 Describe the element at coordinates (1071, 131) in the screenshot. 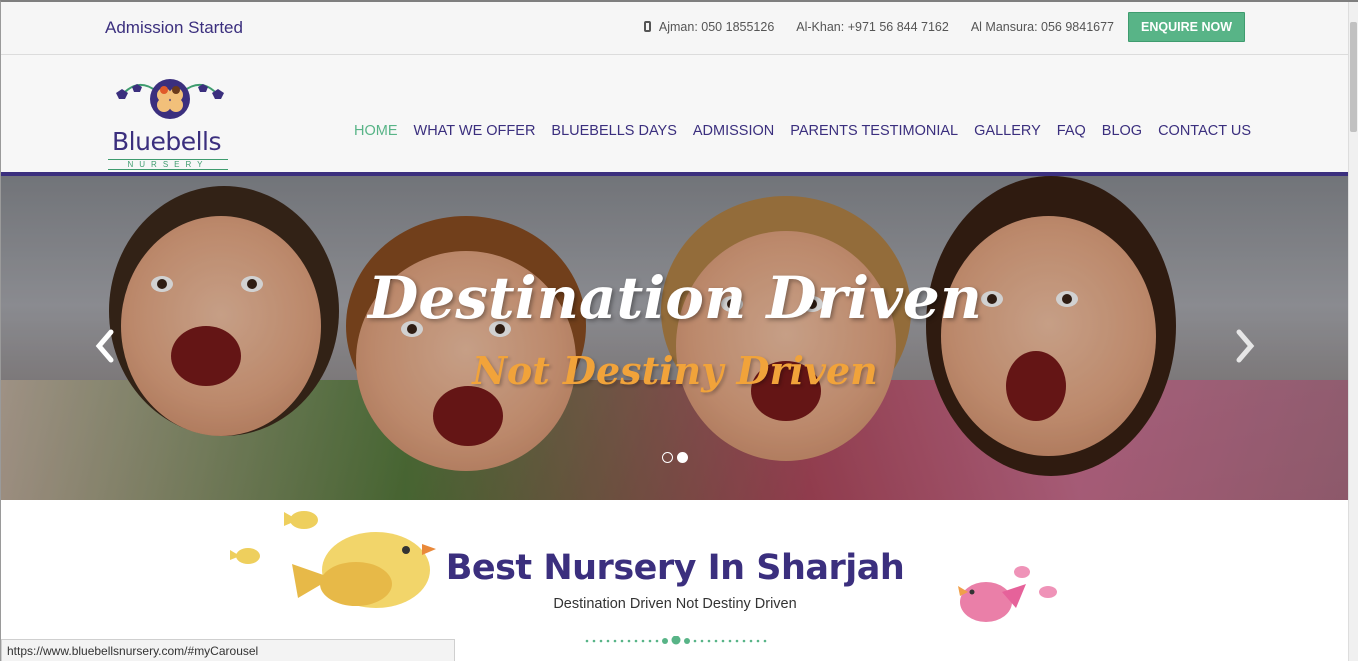

I see `nav-faq: FAQ` at that location.